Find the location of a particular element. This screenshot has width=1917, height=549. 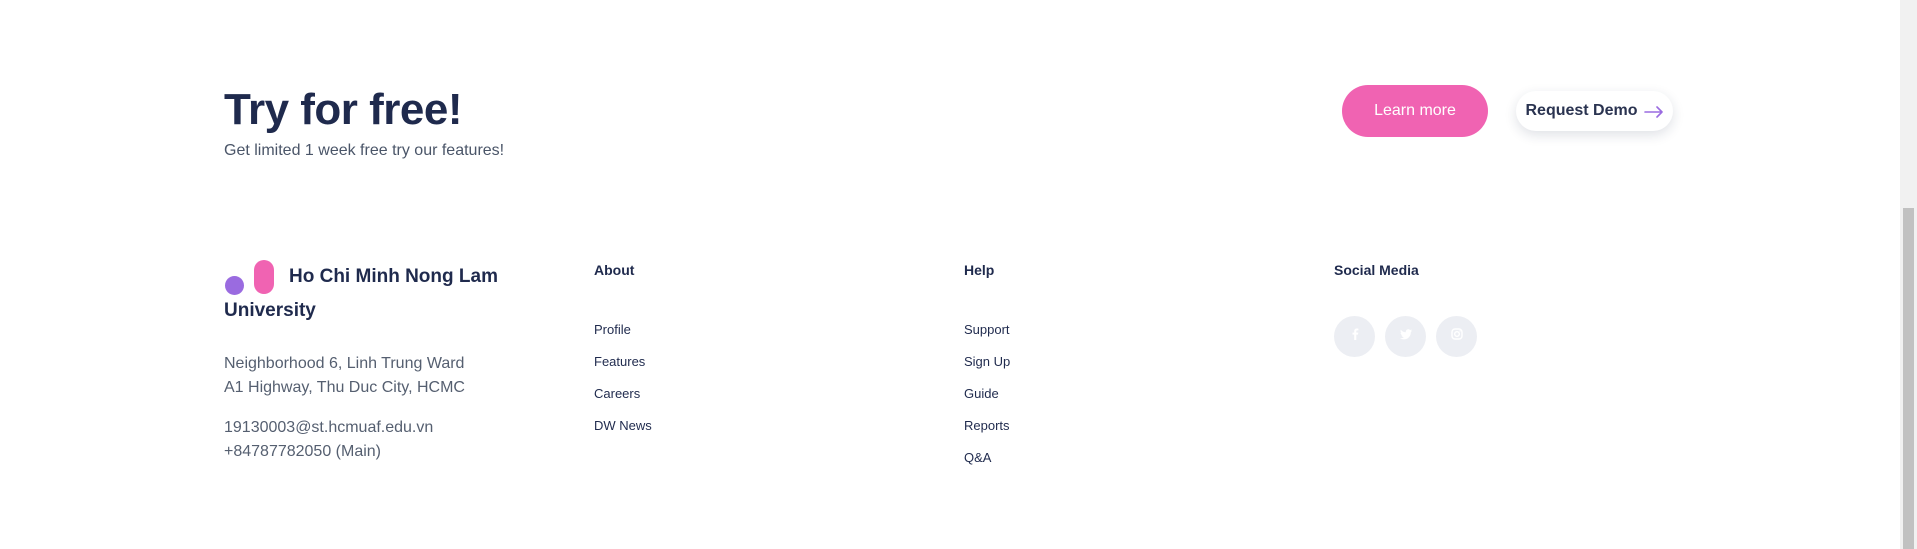

contact-phone: +84787782050 (Main) is located at coordinates (303, 451).